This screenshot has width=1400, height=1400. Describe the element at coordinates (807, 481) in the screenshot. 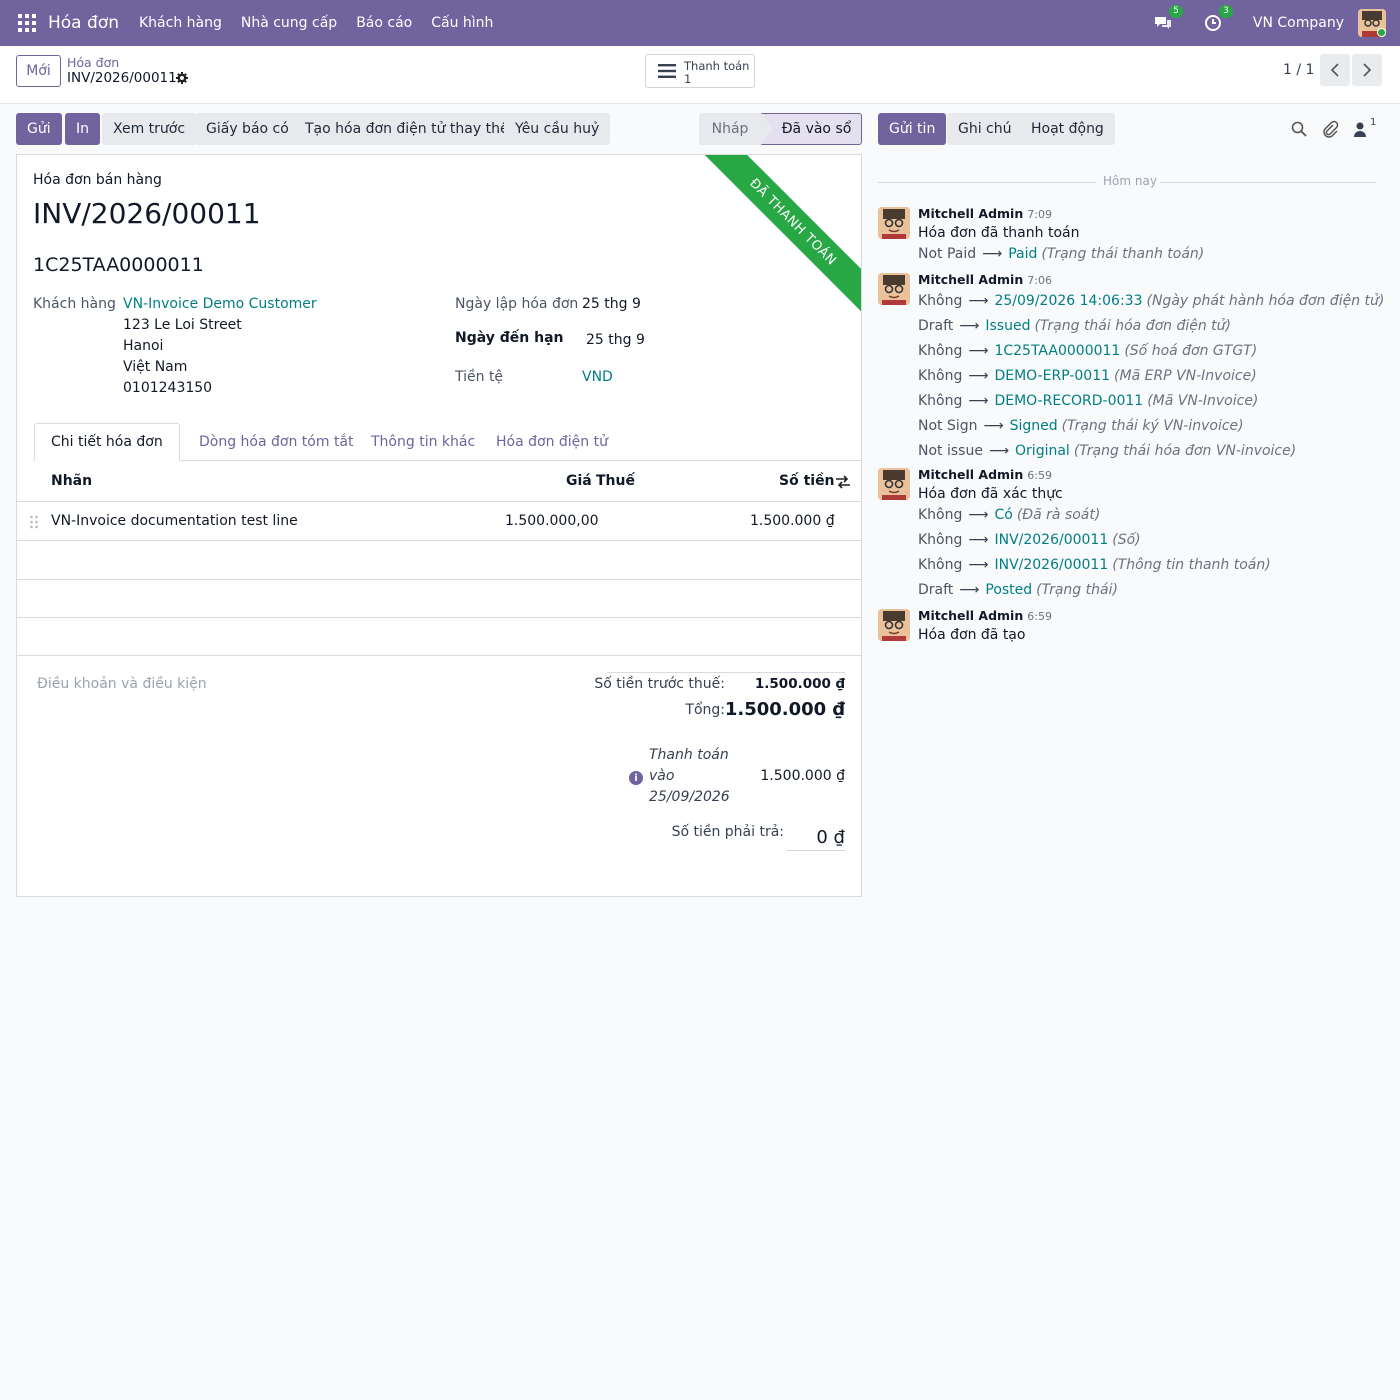

I see `column-amount: Số tiền` at that location.